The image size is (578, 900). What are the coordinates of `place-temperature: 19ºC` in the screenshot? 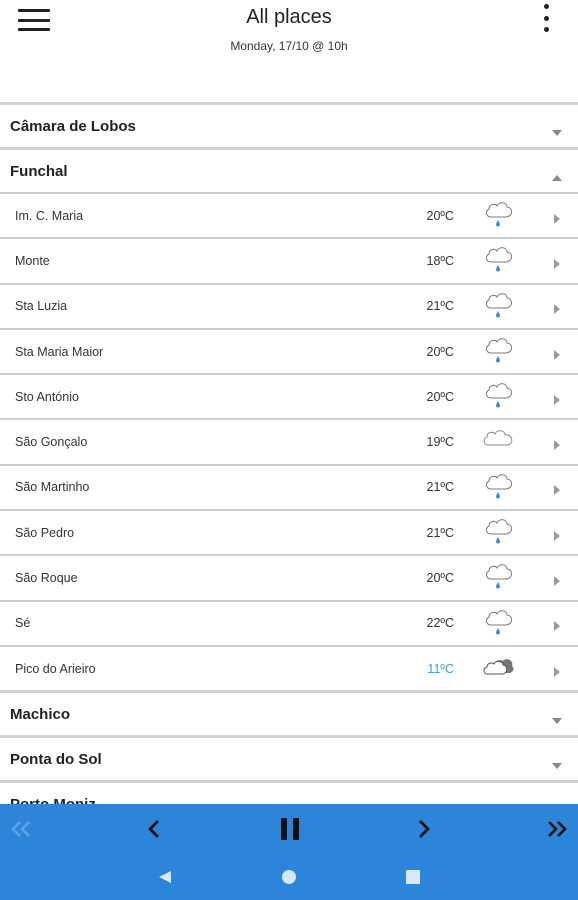 It's located at (440, 442).